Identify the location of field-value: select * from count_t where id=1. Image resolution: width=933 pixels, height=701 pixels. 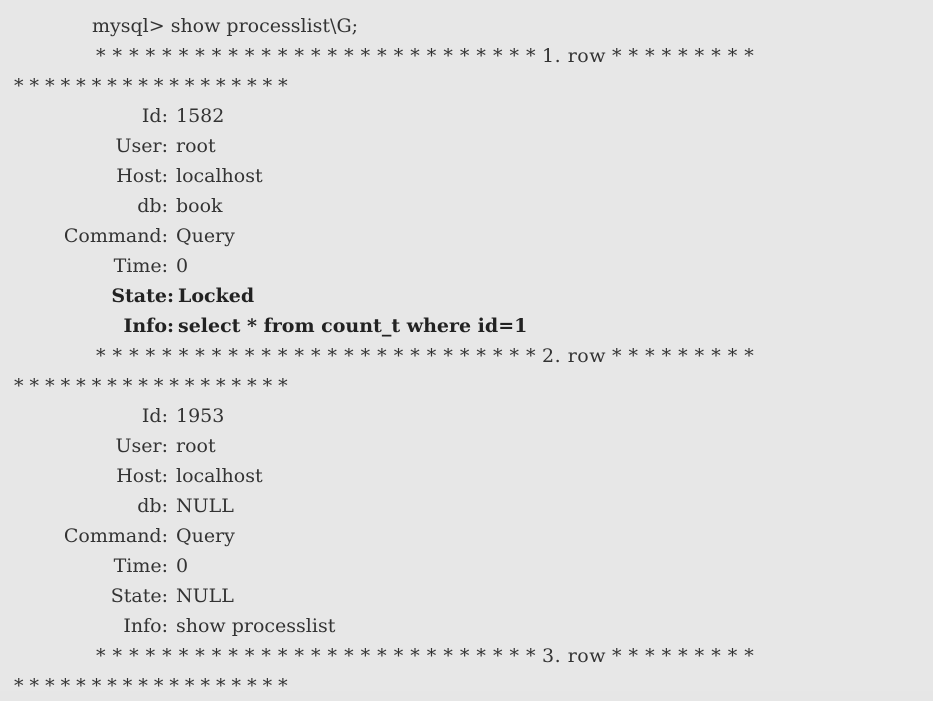
(353, 326).